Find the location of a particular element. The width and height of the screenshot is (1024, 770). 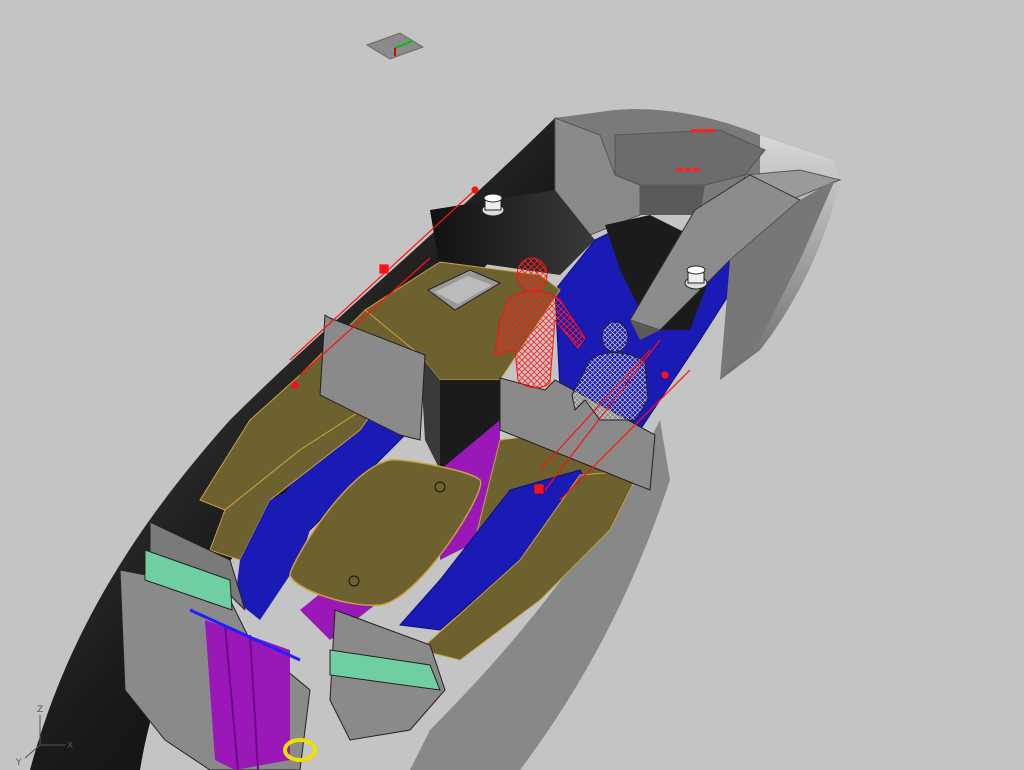

view-cube-icon is located at coordinates (395, 46).